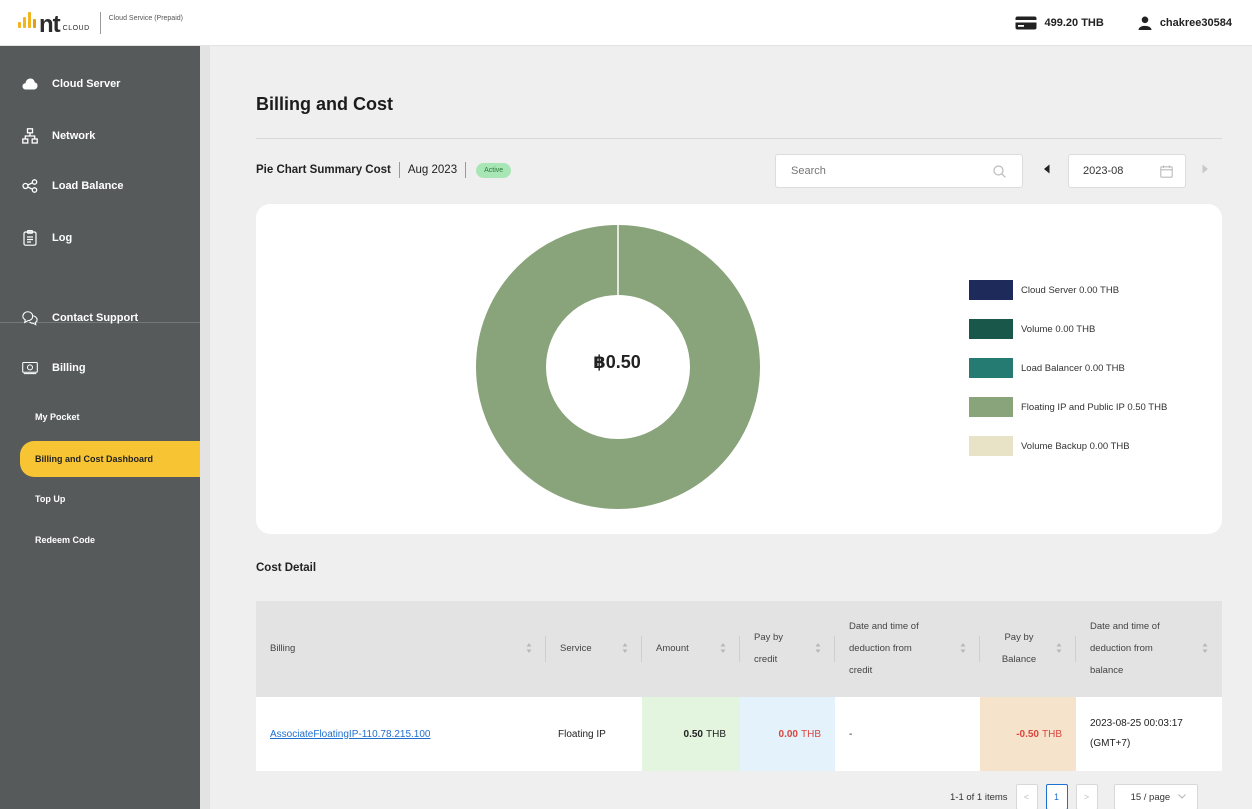 The width and height of the screenshot is (1252, 809). Describe the element at coordinates (1110, 743) in the screenshot. I see `balance-timezone: (GMT+7)` at that location.